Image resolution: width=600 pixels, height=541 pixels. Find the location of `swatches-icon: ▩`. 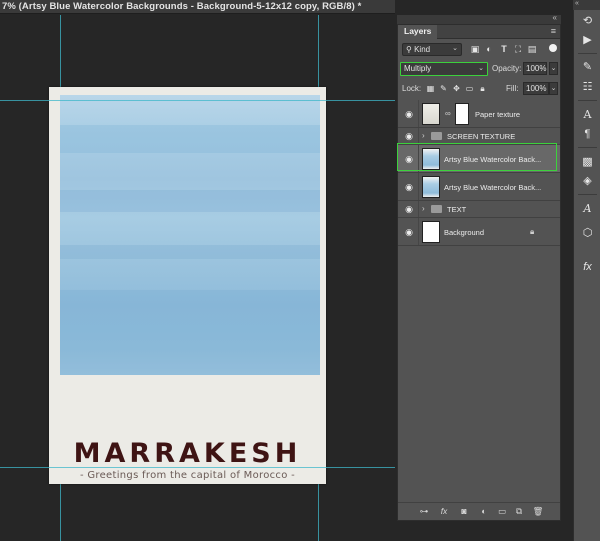

swatches-icon: ▩ is located at coordinates (587, 162).